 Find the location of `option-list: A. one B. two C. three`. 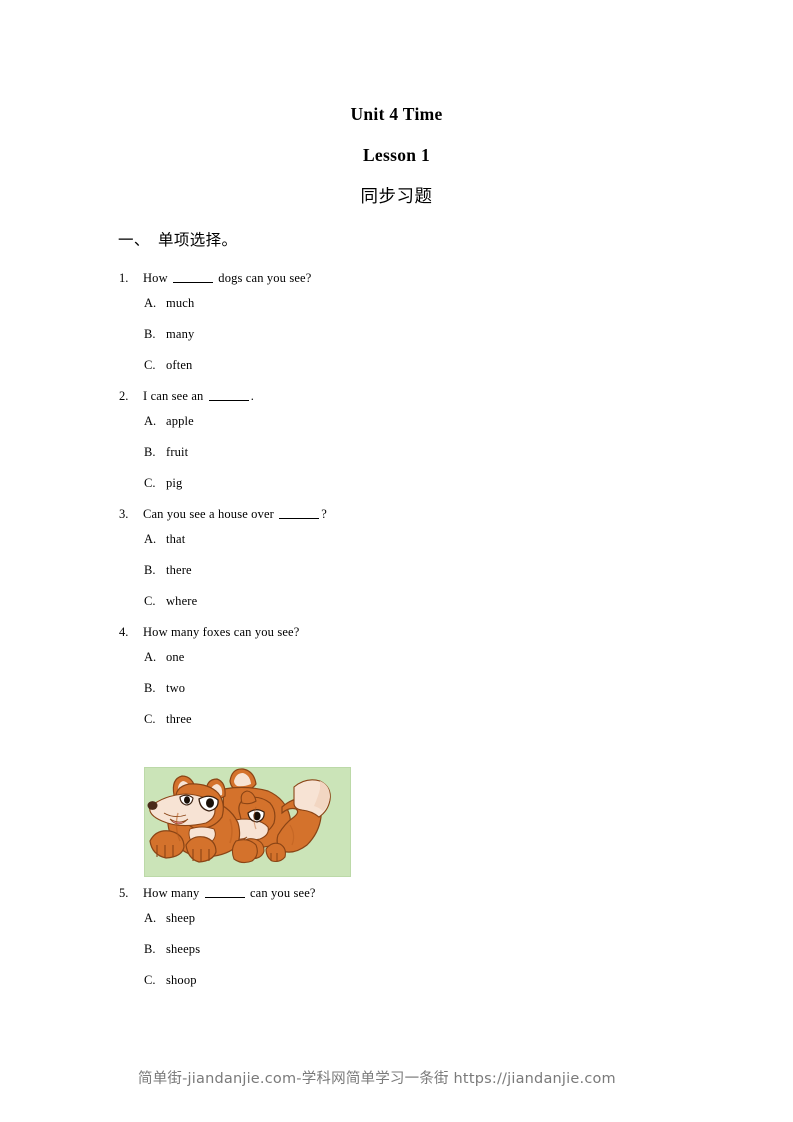

option-list: A. one B. two C. three is located at coordinates (396, 694).